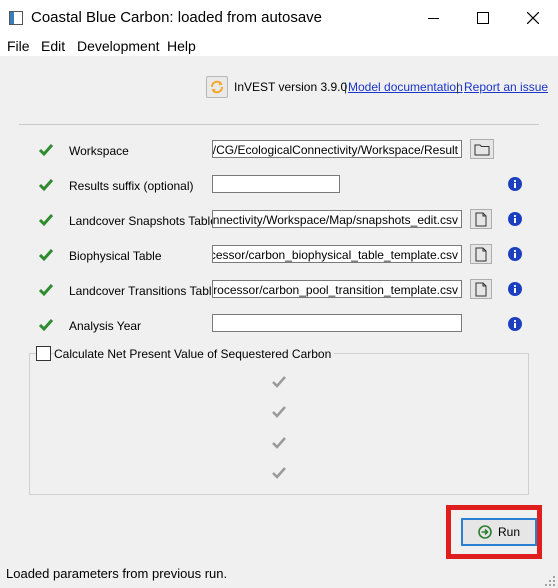 The image size is (558, 588). What do you see at coordinates (276, 184) in the screenshot?
I see `results-suffix-input` at bounding box center [276, 184].